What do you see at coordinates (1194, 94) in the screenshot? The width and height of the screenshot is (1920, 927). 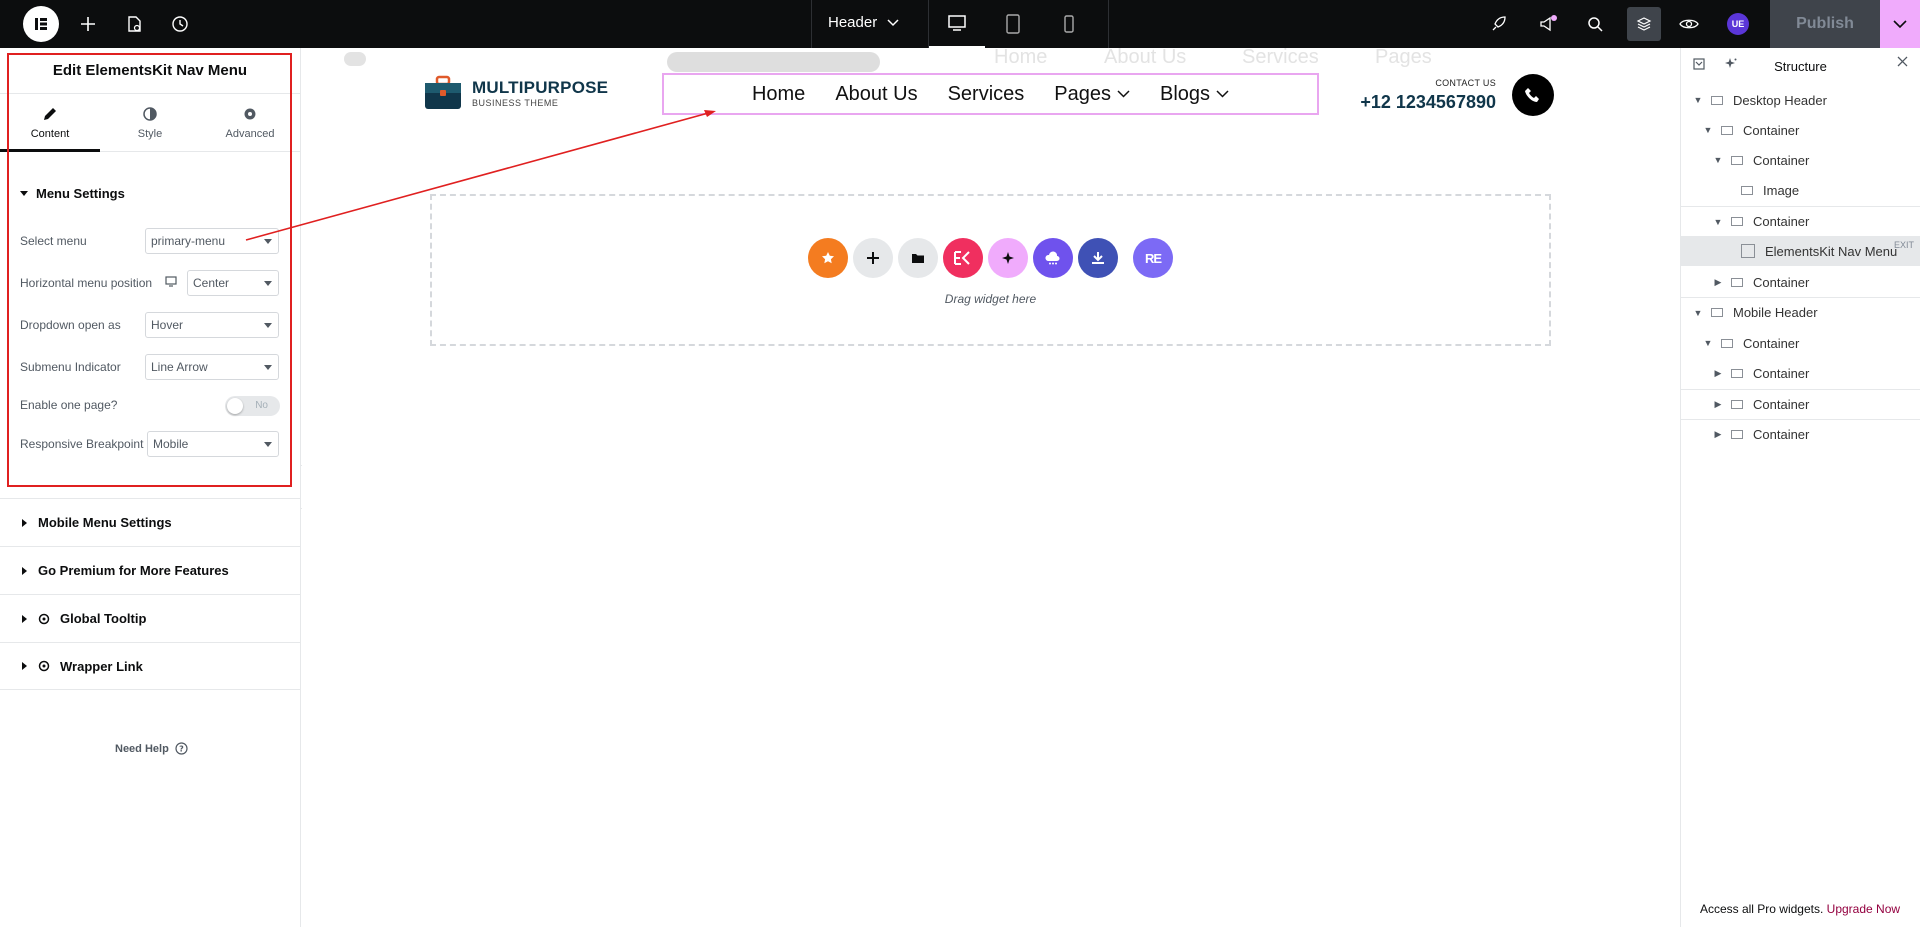 I see `nav-item-blogs: Blogs` at bounding box center [1194, 94].